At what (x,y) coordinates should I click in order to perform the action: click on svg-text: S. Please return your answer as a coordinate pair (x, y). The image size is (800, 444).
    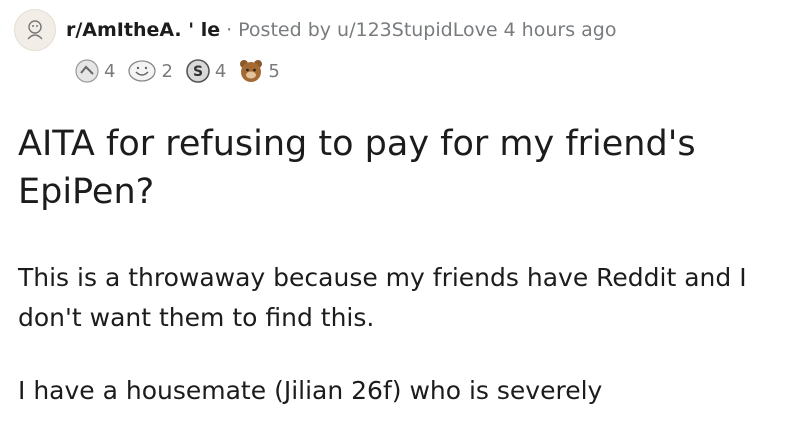
    Looking at the image, I should click on (198, 72).